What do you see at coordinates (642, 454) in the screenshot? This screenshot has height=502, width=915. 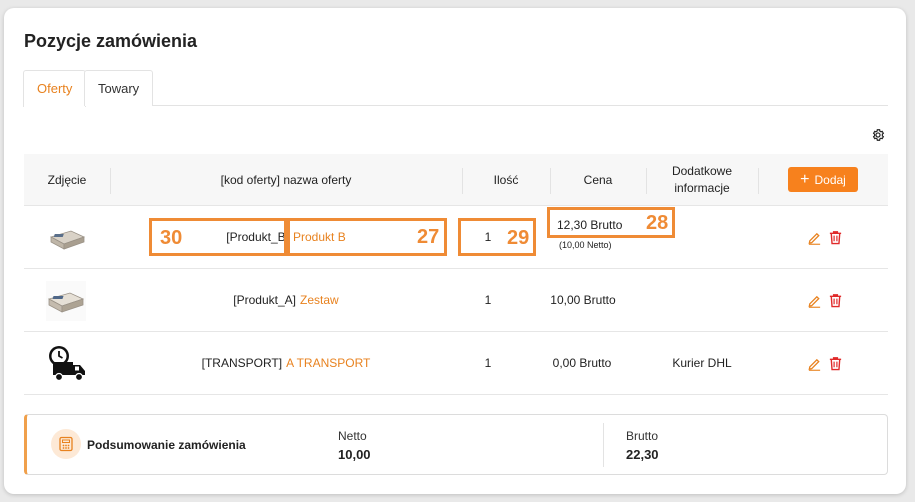 I see `brutto-value: 22,30` at bounding box center [642, 454].